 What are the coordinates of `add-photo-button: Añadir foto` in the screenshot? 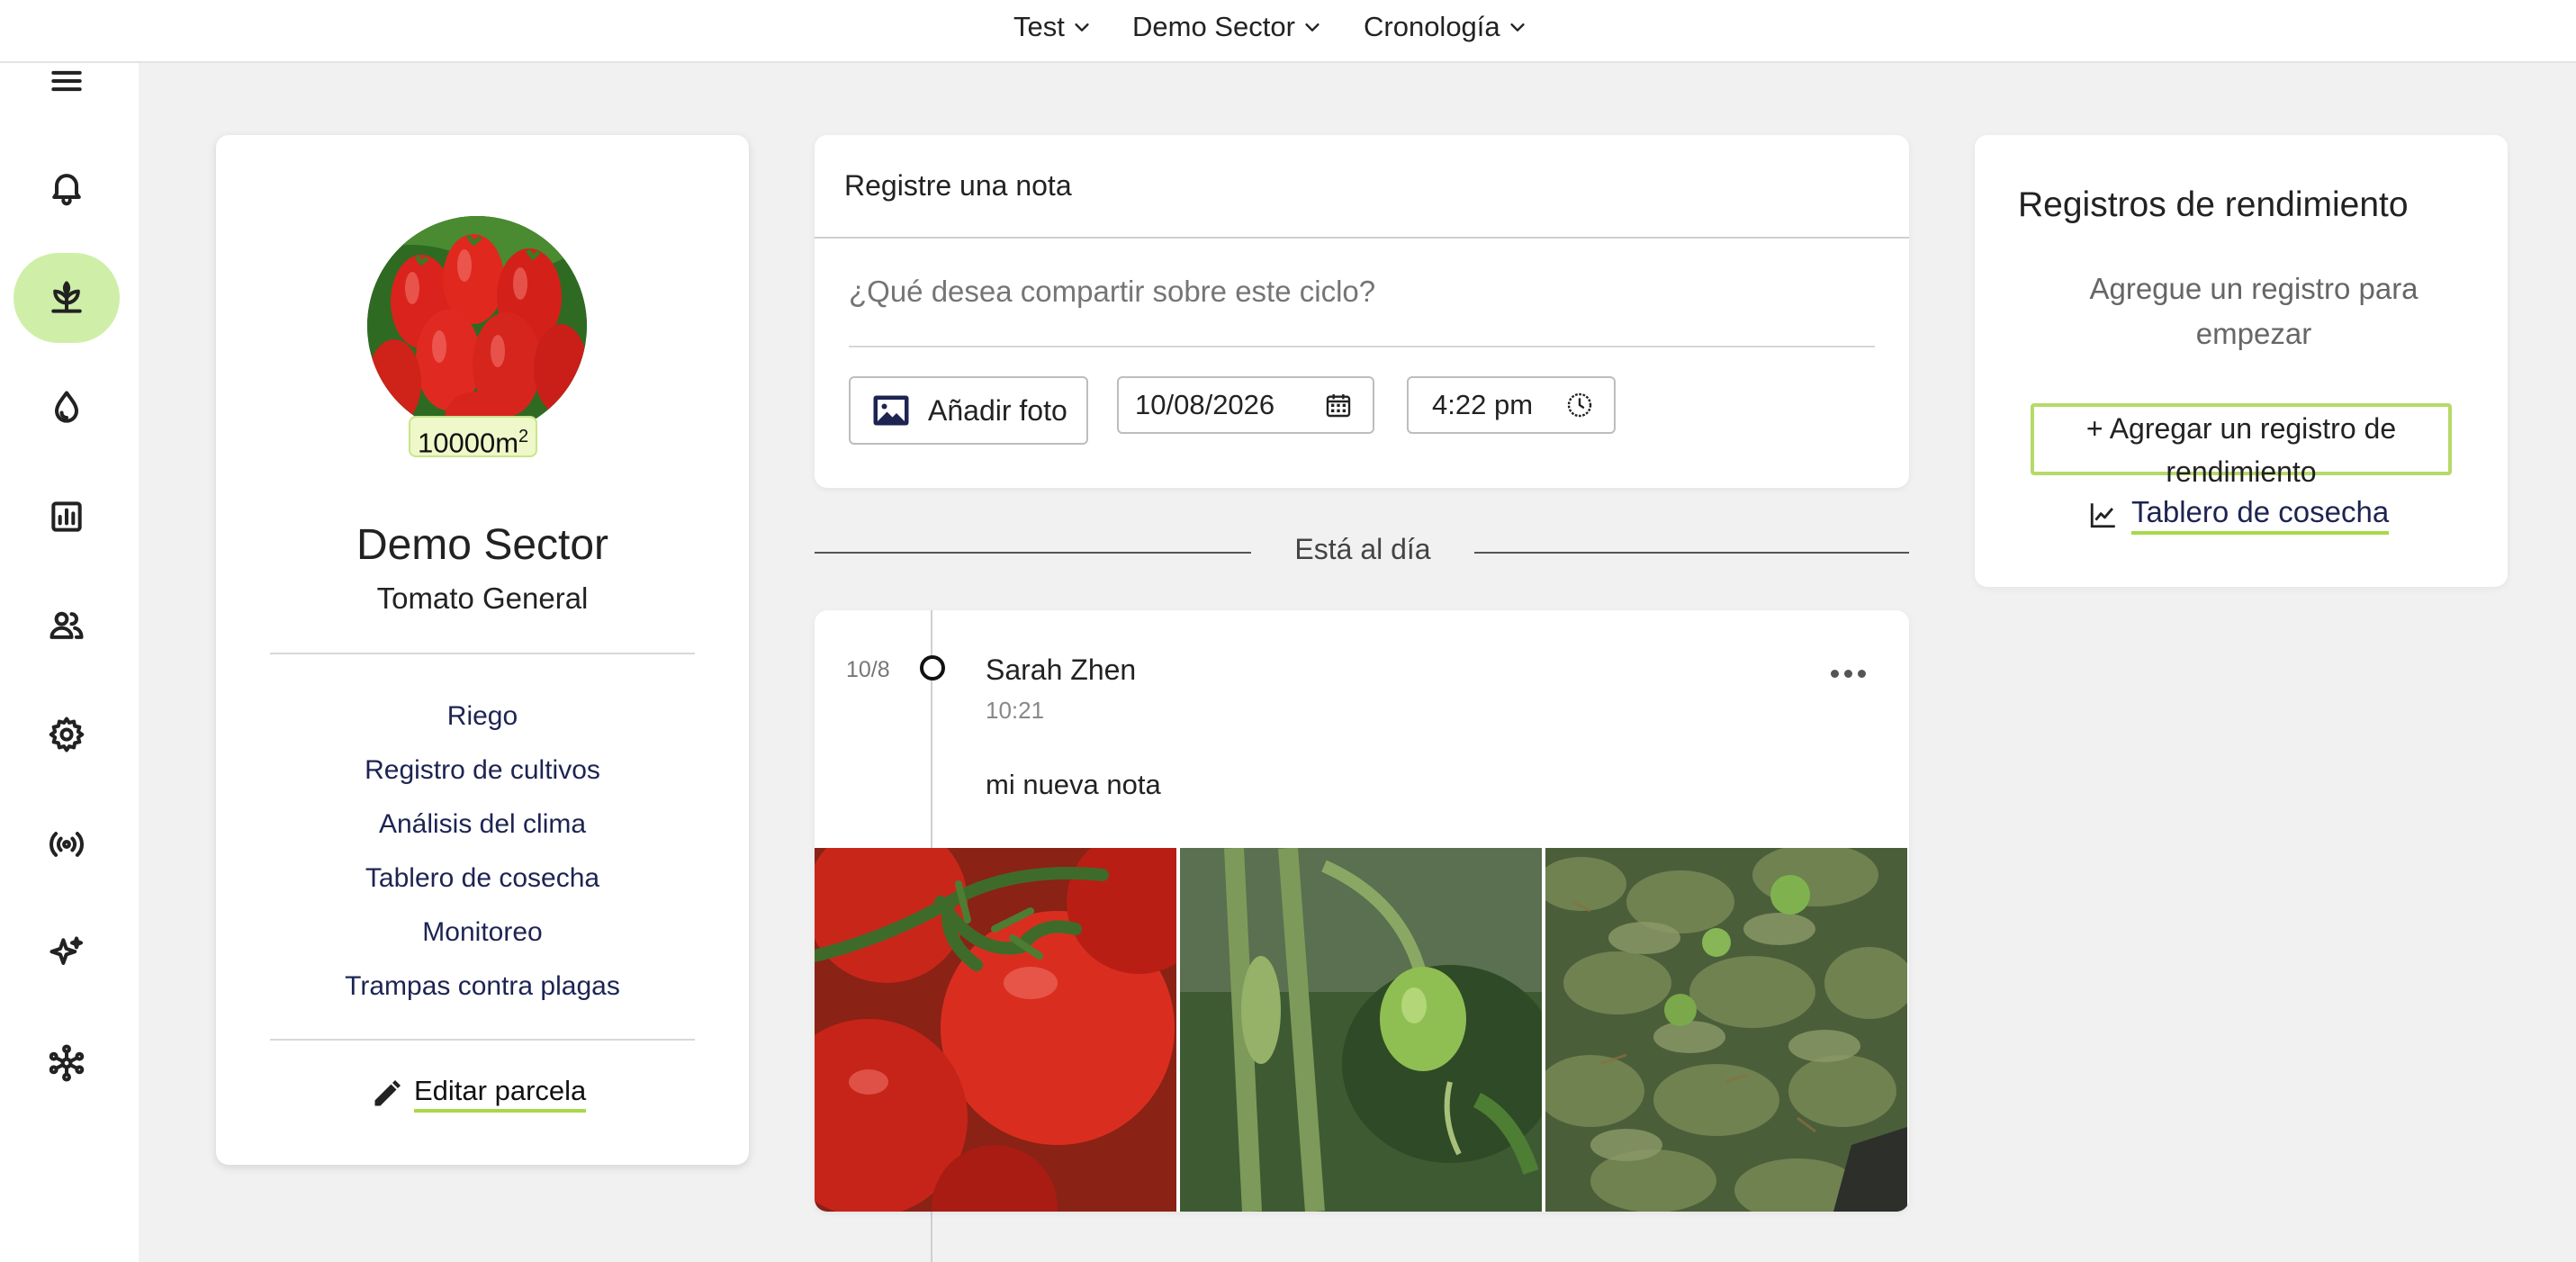 It's located at (968, 410).